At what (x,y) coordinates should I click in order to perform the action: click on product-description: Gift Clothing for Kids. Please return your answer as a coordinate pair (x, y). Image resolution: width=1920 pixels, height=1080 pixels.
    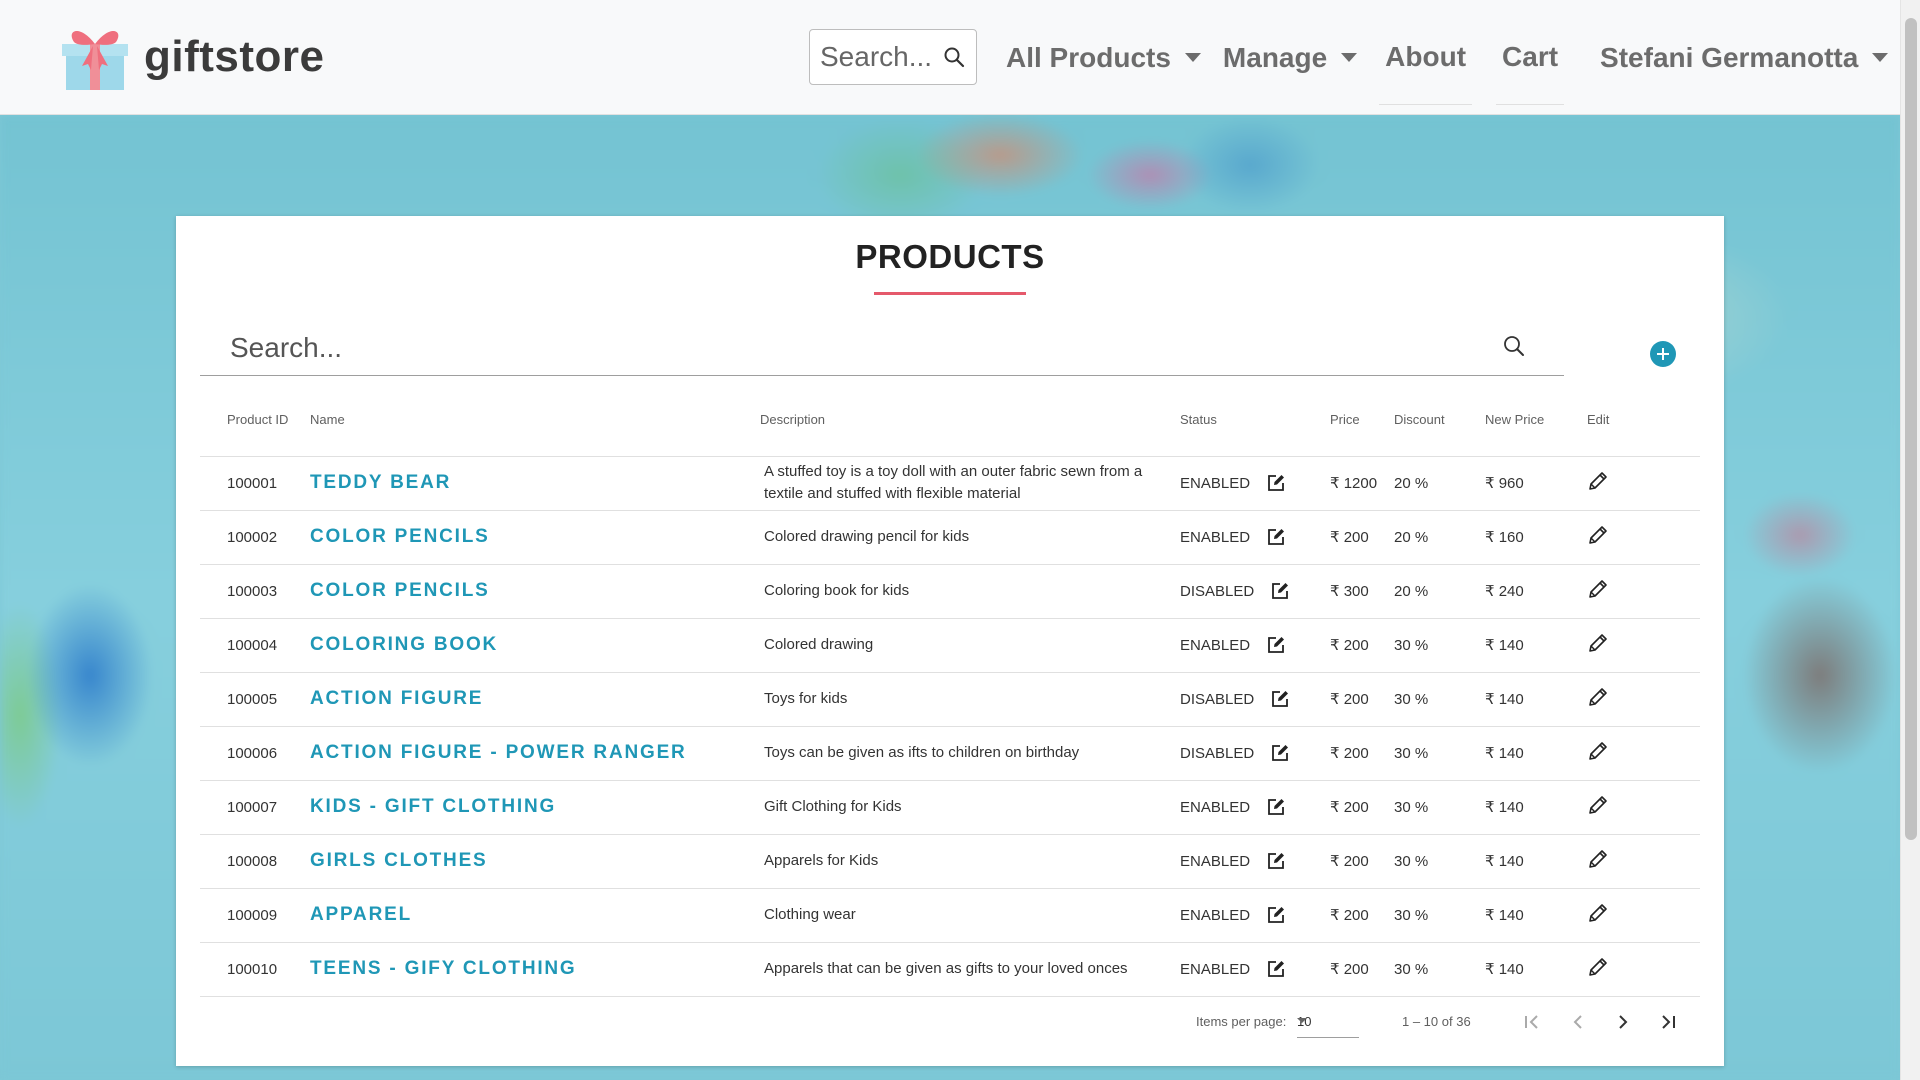
    Looking at the image, I should click on (970, 807).